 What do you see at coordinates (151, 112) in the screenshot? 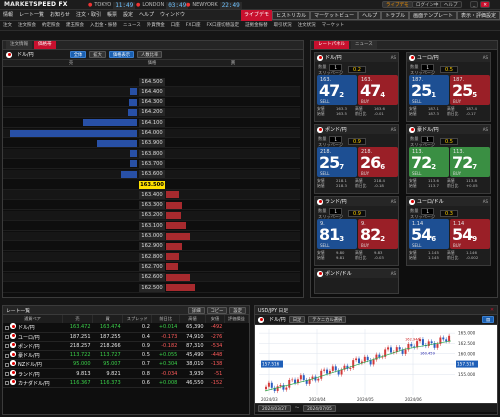
I see `book-row: 164.200` at bounding box center [151, 112].